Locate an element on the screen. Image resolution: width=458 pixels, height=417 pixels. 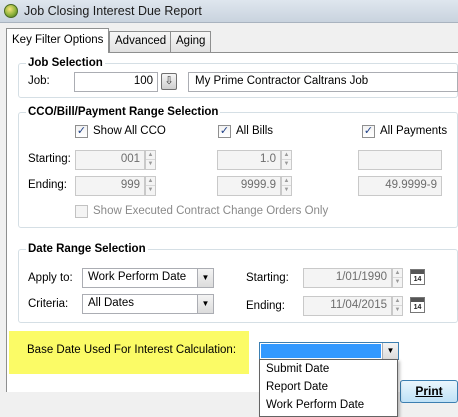
date-start-spinner: ▲ ▼ is located at coordinates (397, 278).